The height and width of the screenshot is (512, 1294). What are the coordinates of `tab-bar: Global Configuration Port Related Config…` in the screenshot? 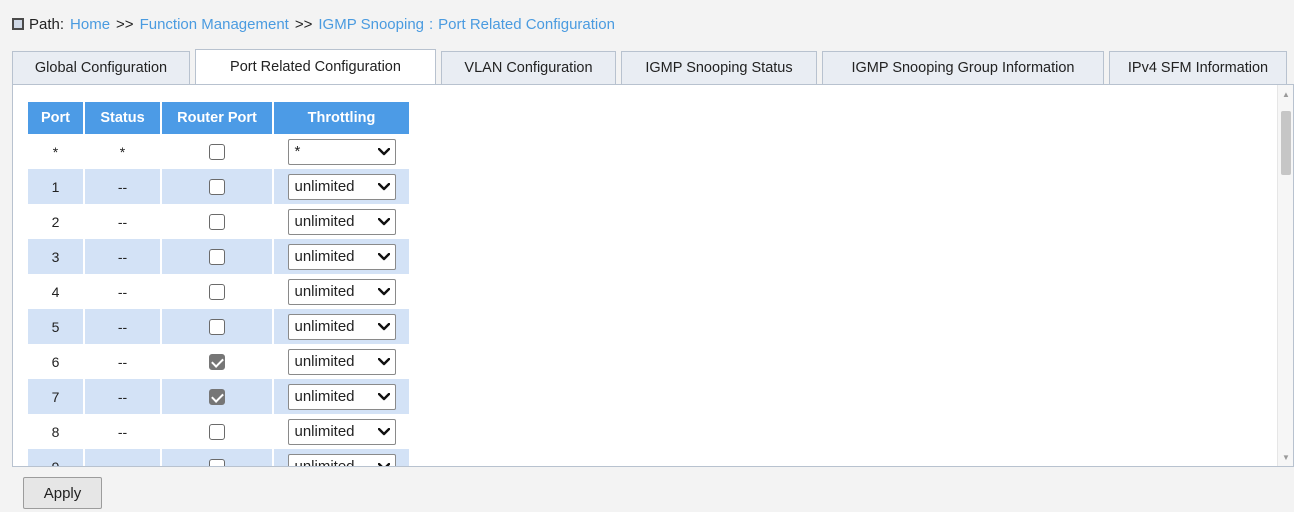 It's located at (649, 67).